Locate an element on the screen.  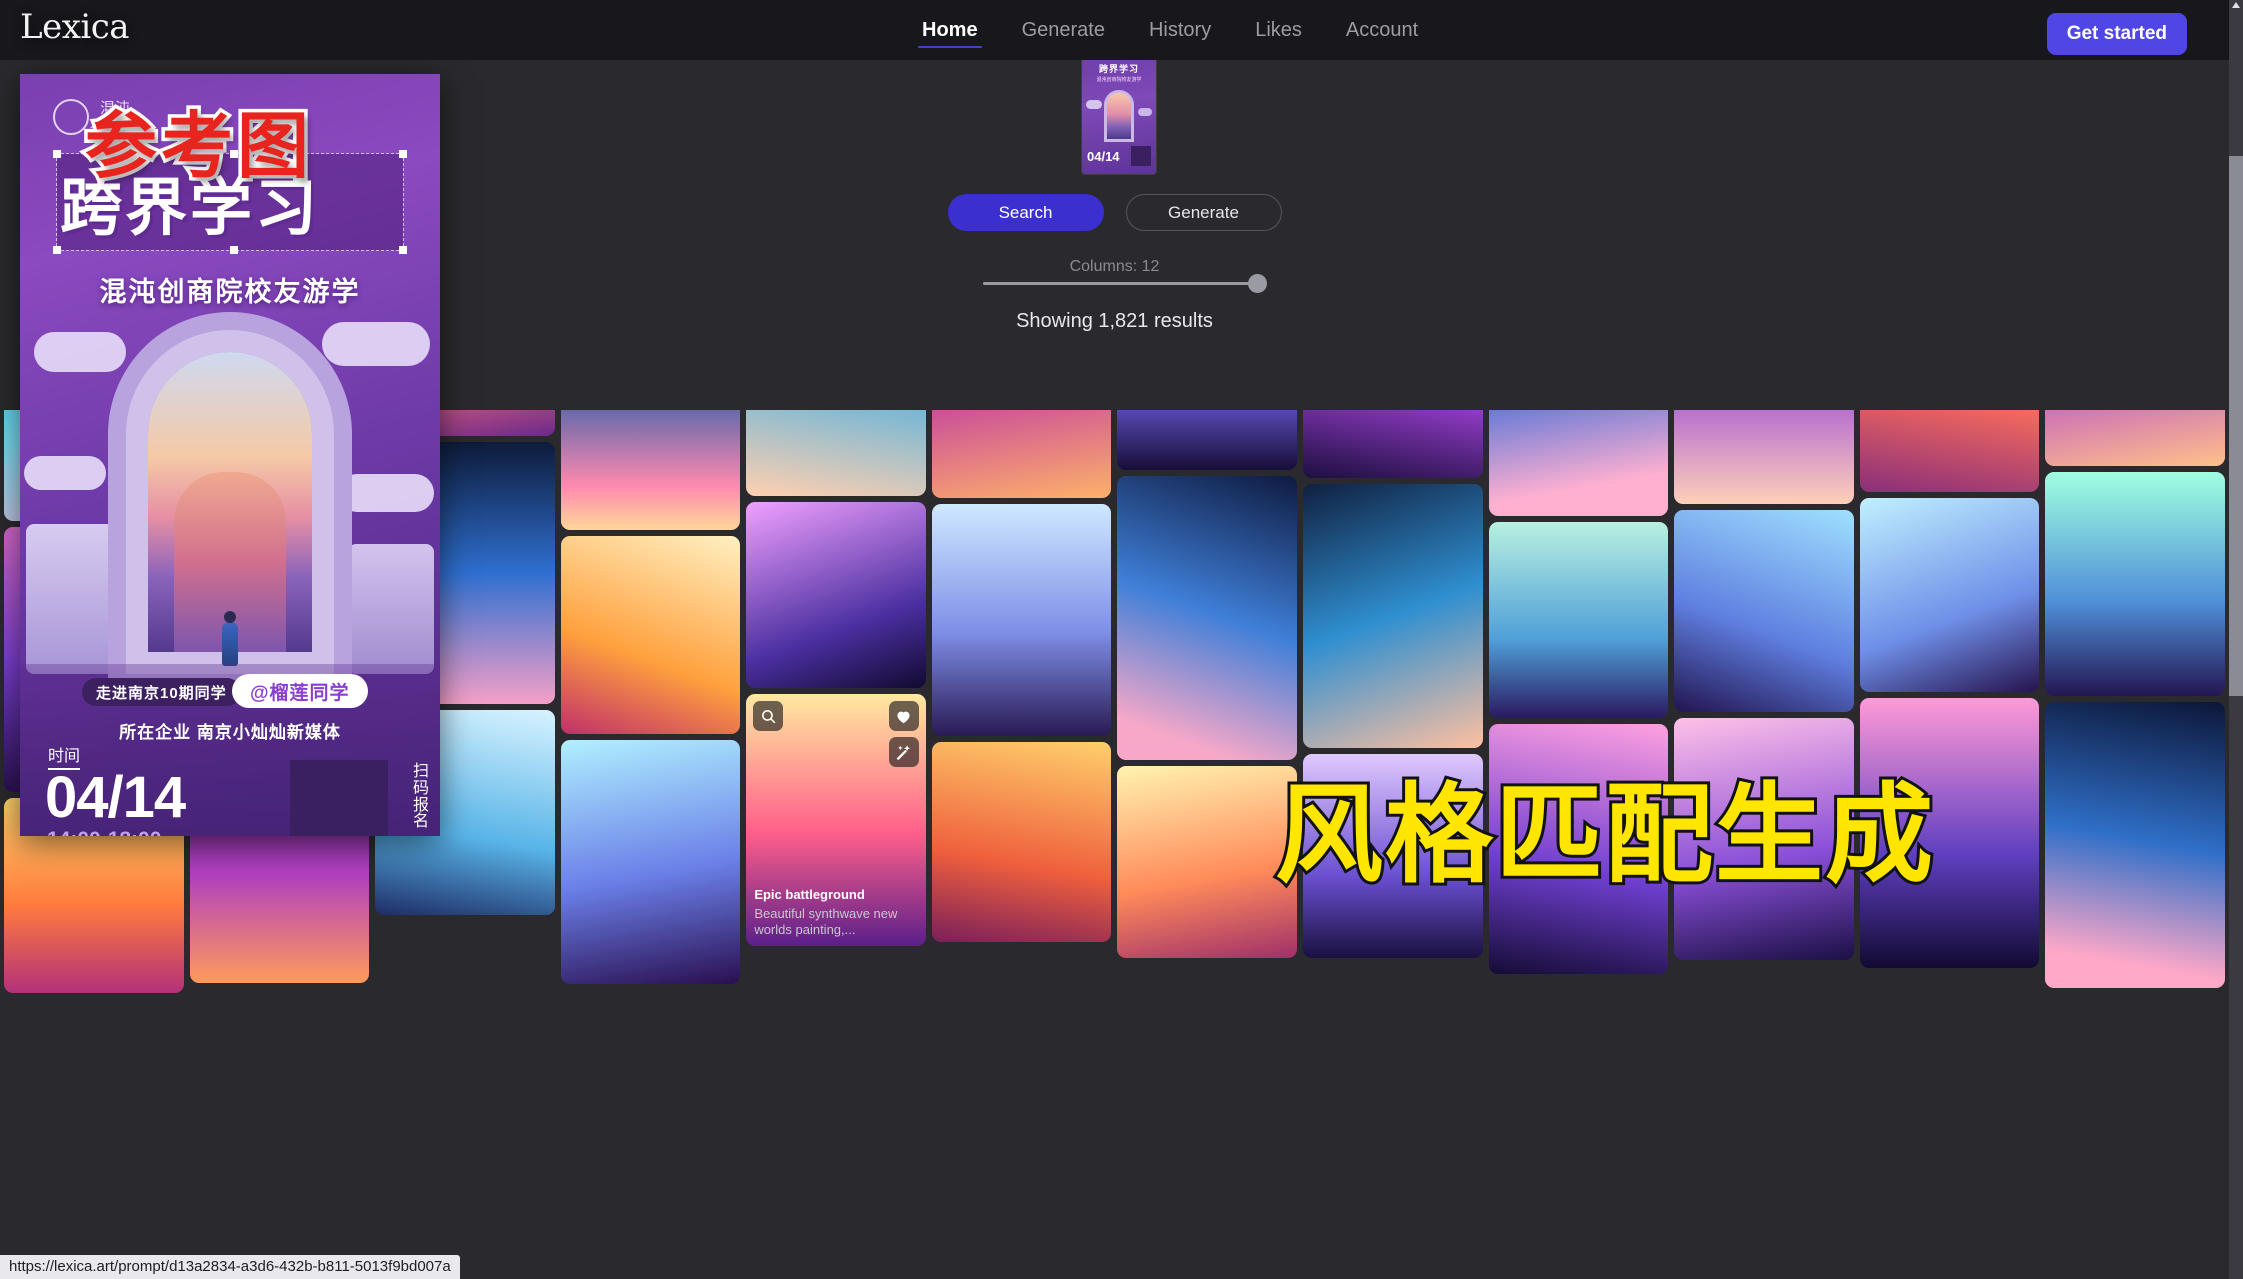
scrollbar-thumb is located at coordinates (2236, 426).